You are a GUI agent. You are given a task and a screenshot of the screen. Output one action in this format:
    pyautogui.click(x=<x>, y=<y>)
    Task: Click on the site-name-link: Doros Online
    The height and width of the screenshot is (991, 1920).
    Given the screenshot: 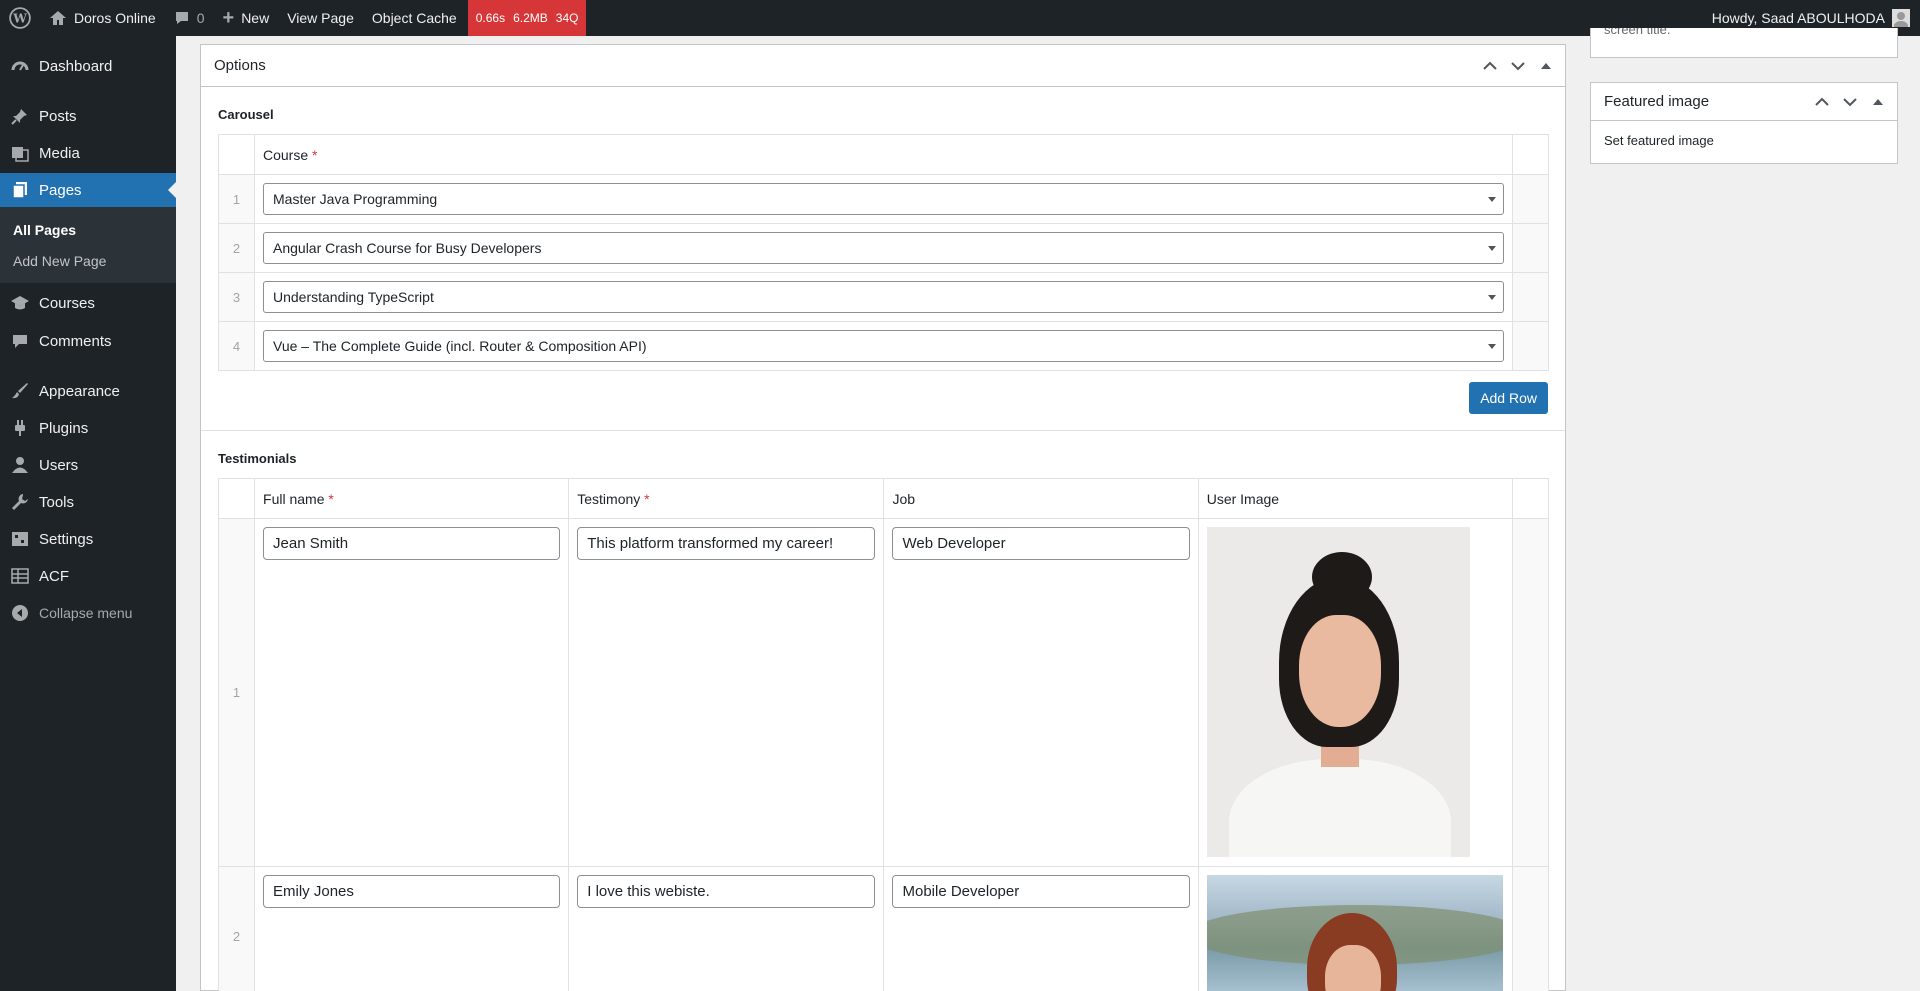 What is the action you would take?
    pyautogui.click(x=102, y=18)
    